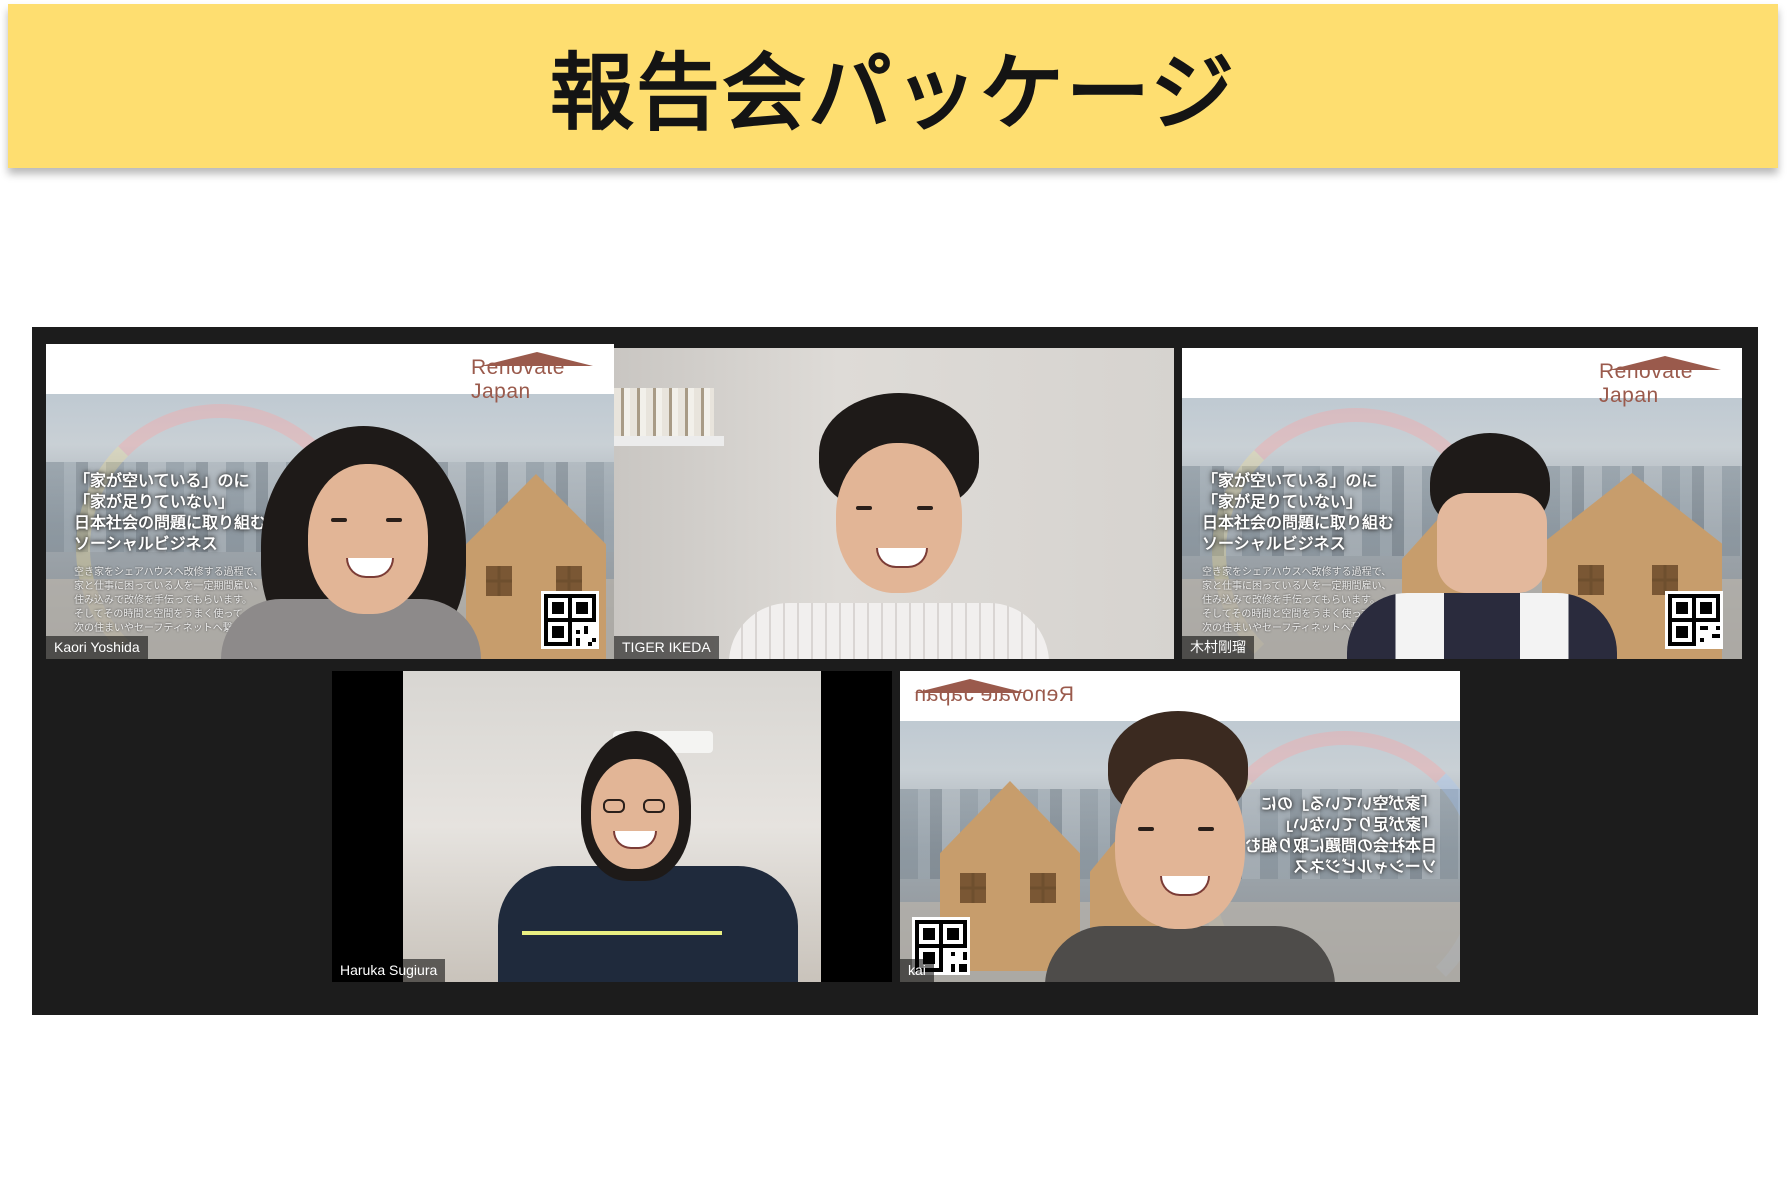 This screenshot has height=1184, width=1789. I want to click on audio-level-indicator, so click(622, 933).